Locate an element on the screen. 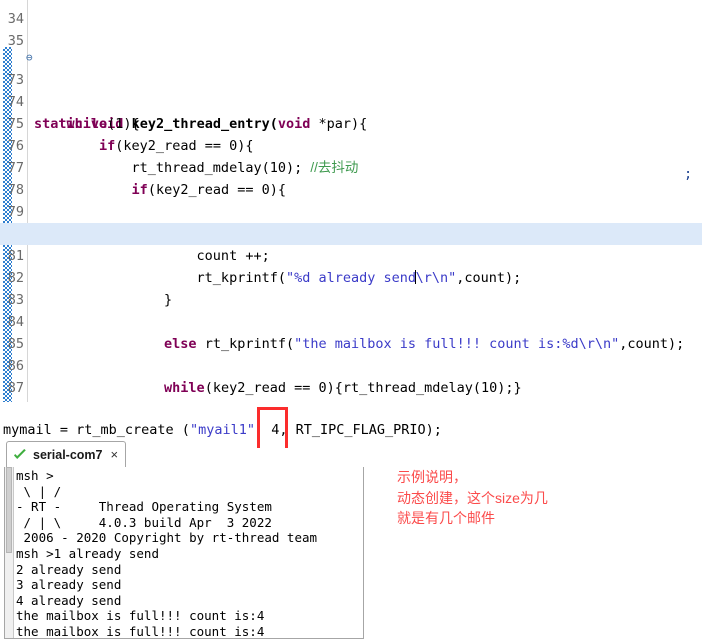 The image size is (702, 639). code-row: 78 is located at coordinates (351, 177).